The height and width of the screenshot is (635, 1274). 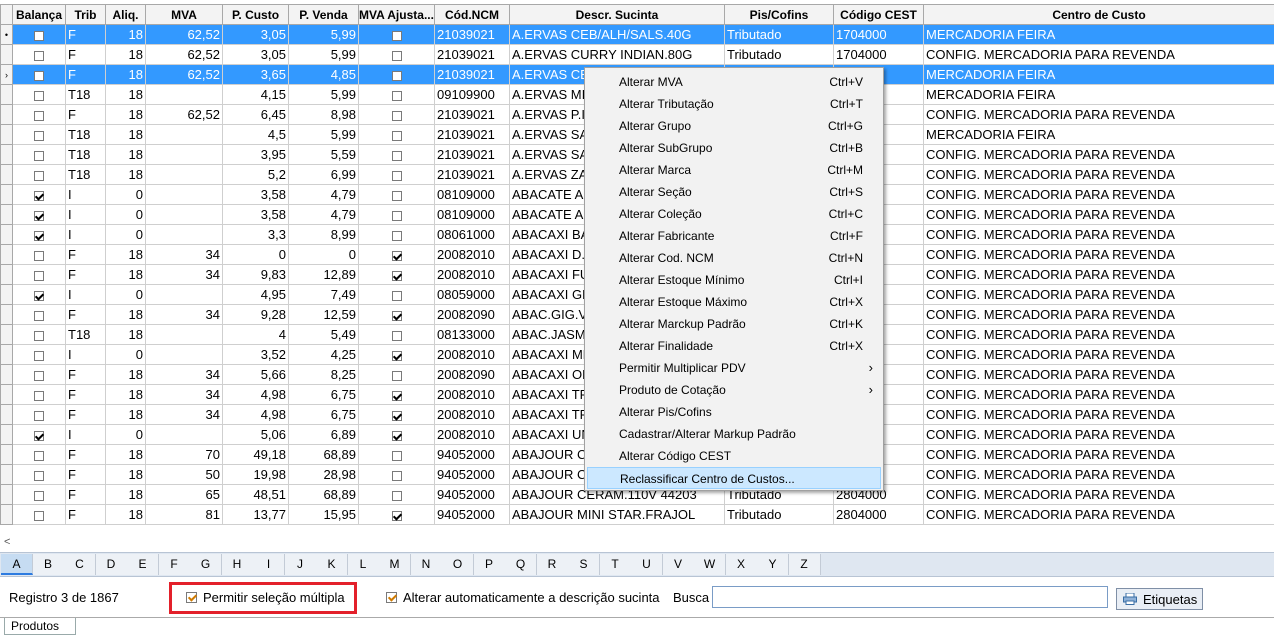 I want to click on cell-ncm: 09109900, so click(x=472, y=95).